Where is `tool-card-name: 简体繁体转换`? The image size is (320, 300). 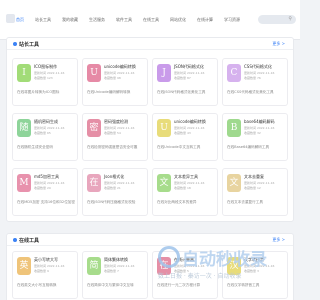 tool-card-name: 简体繁体转换 is located at coordinates (116, 260).